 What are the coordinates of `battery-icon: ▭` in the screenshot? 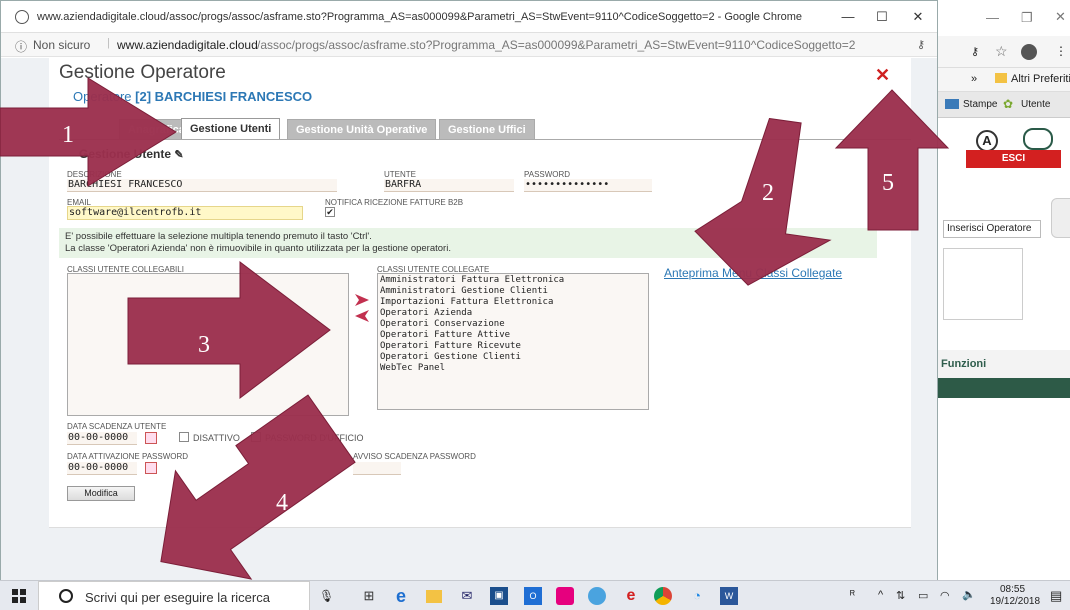 It's located at (923, 595).